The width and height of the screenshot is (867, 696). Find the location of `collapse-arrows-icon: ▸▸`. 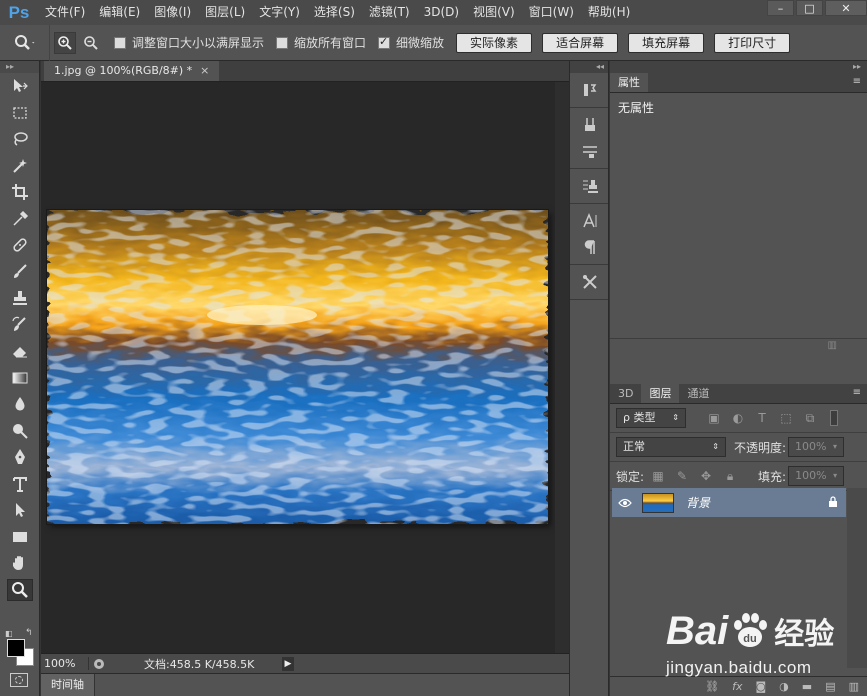

collapse-arrows-icon: ▸▸ is located at coordinates (19, 67).